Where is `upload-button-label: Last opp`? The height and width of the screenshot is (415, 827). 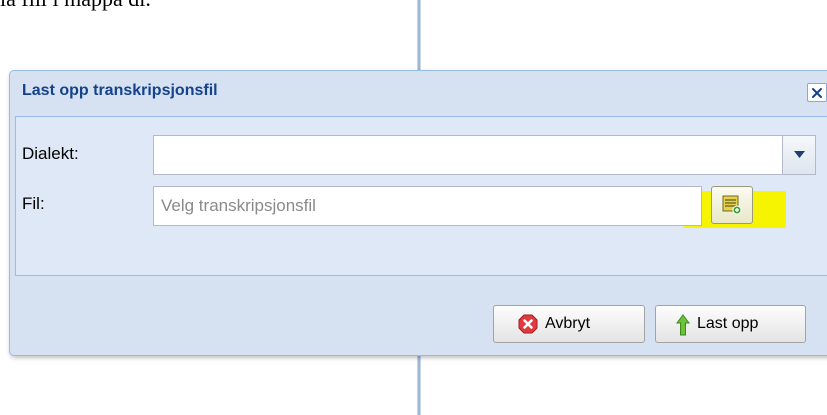 upload-button-label: Last opp is located at coordinates (728, 323).